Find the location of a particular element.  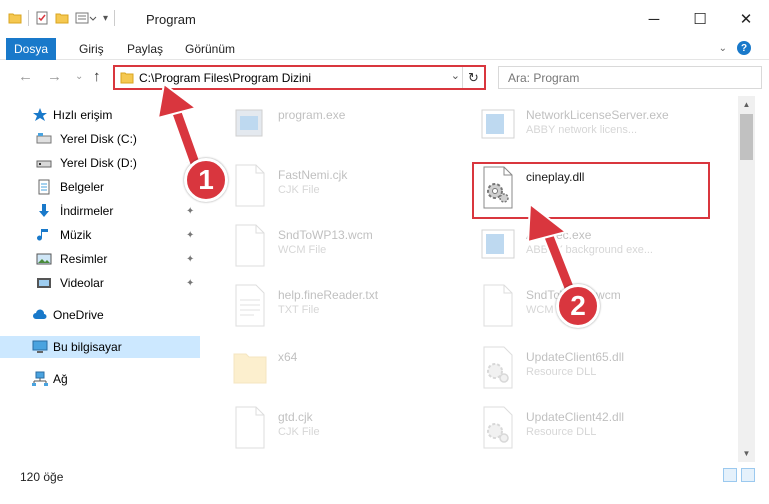

file-item: SndToWP13.wcm WCM File is located at coordinates (355, 246).